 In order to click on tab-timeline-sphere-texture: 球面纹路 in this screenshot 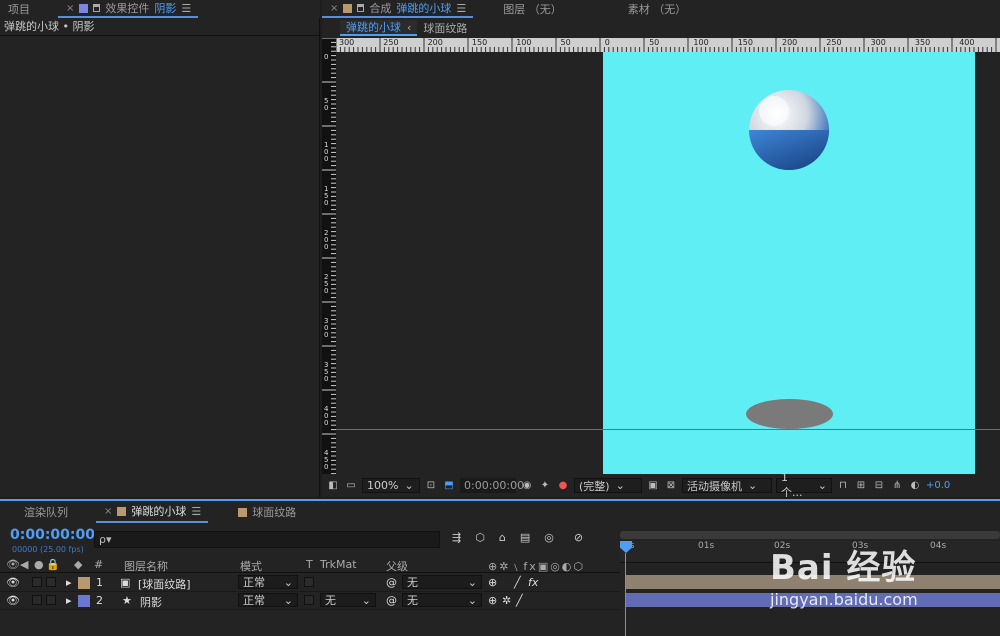, I will do `click(267, 512)`.